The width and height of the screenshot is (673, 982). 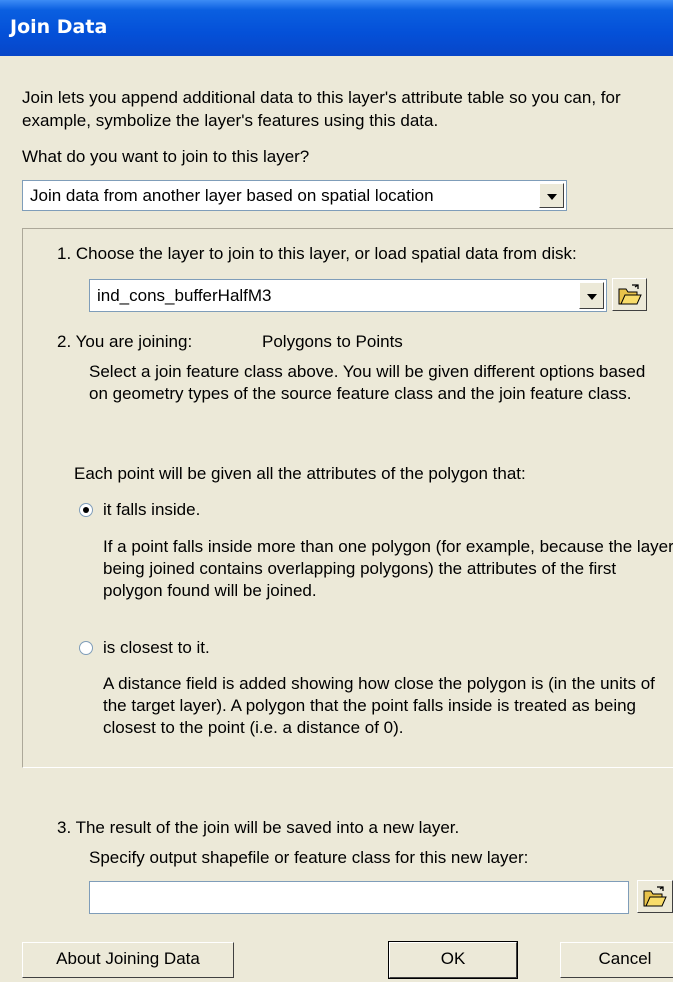 What do you see at coordinates (348, 295) in the screenshot?
I see `join-layer-select: ind_cons_bufferHalfM3` at bounding box center [348, 295].